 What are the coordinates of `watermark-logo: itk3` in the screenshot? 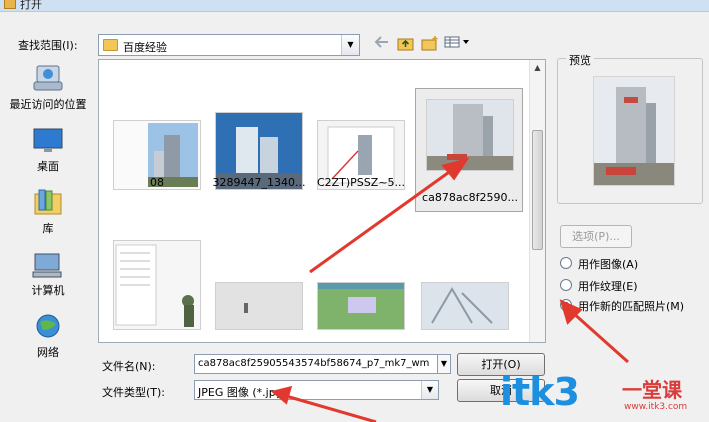 It's located at (540, 392).